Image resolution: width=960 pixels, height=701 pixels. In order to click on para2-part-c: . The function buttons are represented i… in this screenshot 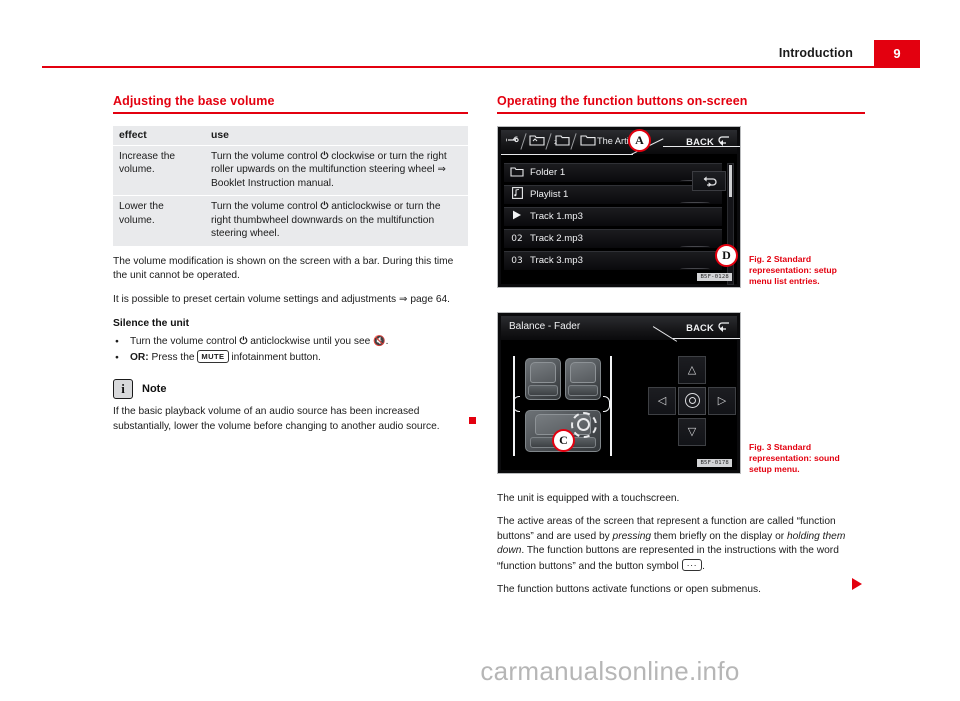, I will do `click(668, 558)`.